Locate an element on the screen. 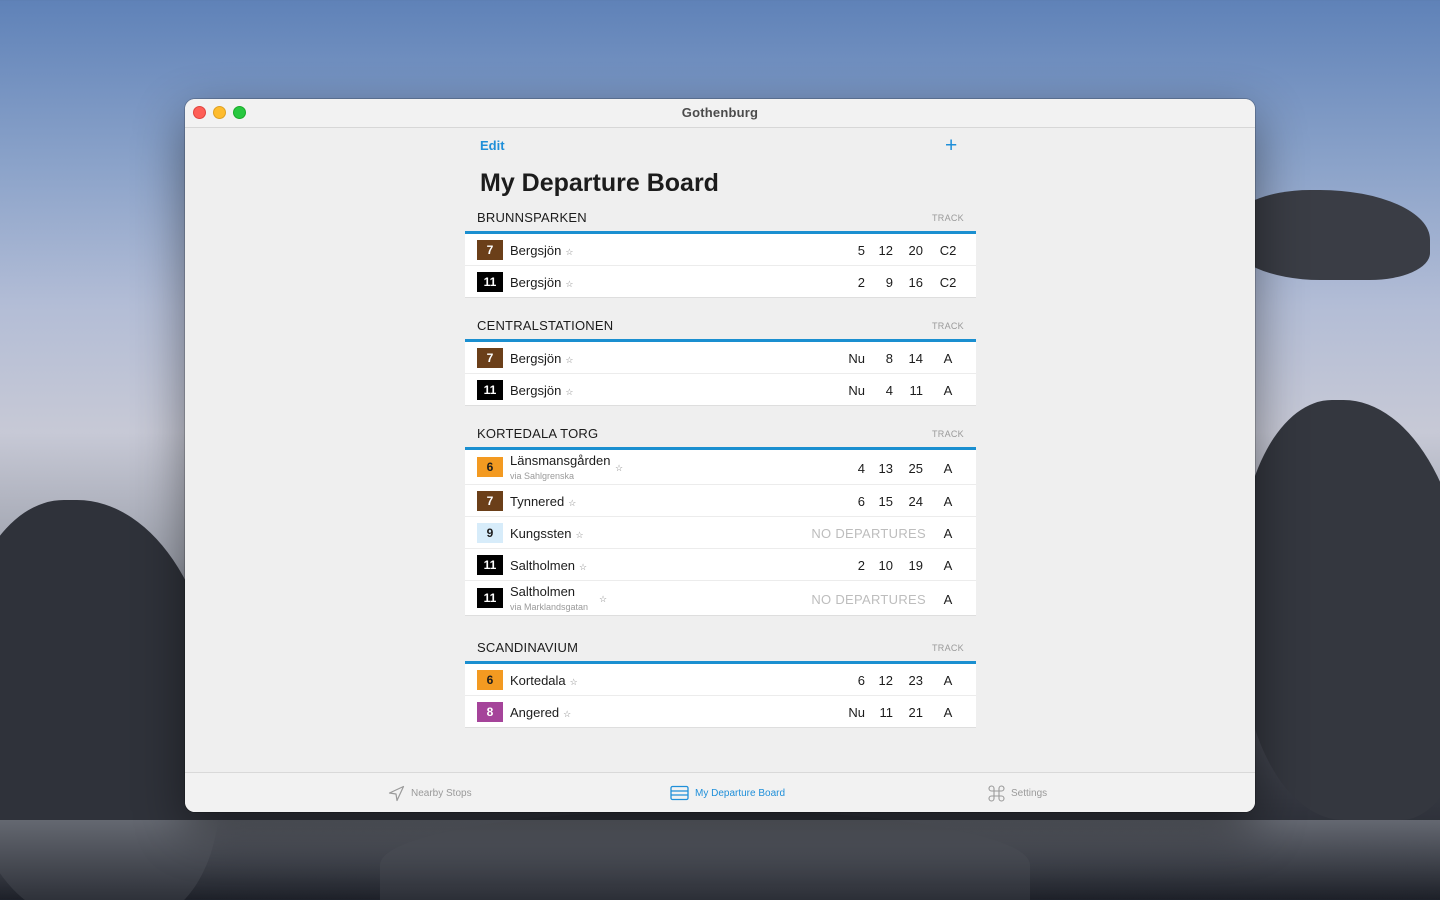 This screenshot has width=1440, height=900. destination: Kortedala ☆ is located at coordinates (544, 680).